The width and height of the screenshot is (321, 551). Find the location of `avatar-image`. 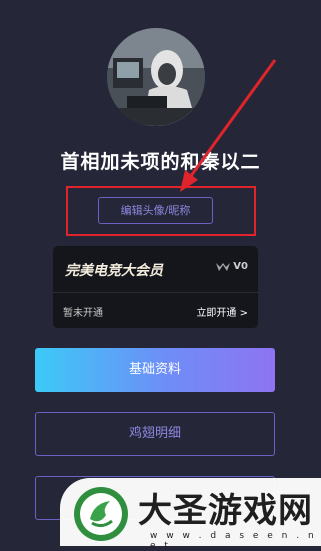

avatar-image is located at coordinates (156, 77).